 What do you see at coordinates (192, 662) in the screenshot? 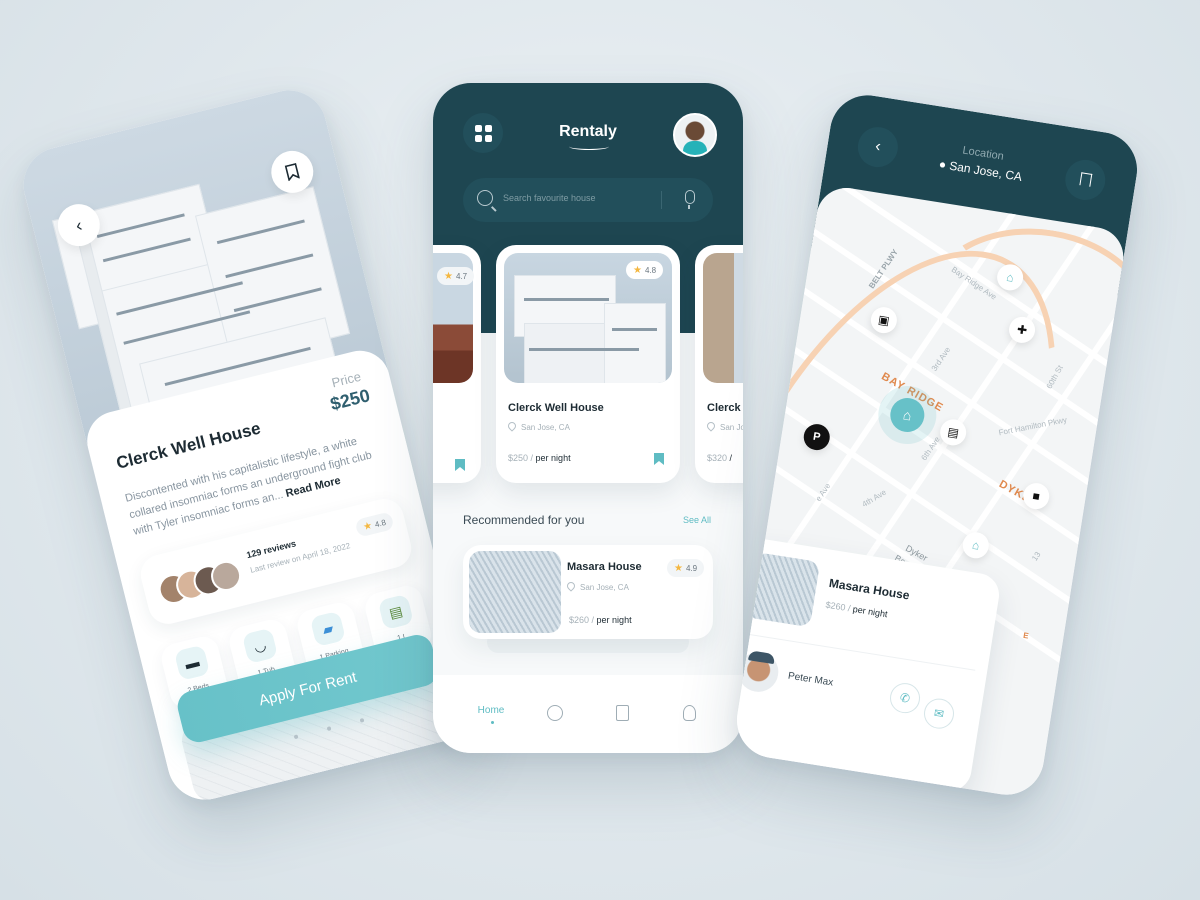
I see `bed-icon: ▬` at bounding box center [192, 662].